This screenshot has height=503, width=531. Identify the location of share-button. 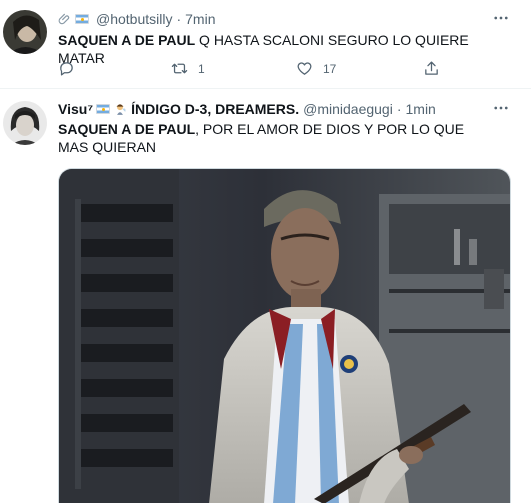
(431, 68).